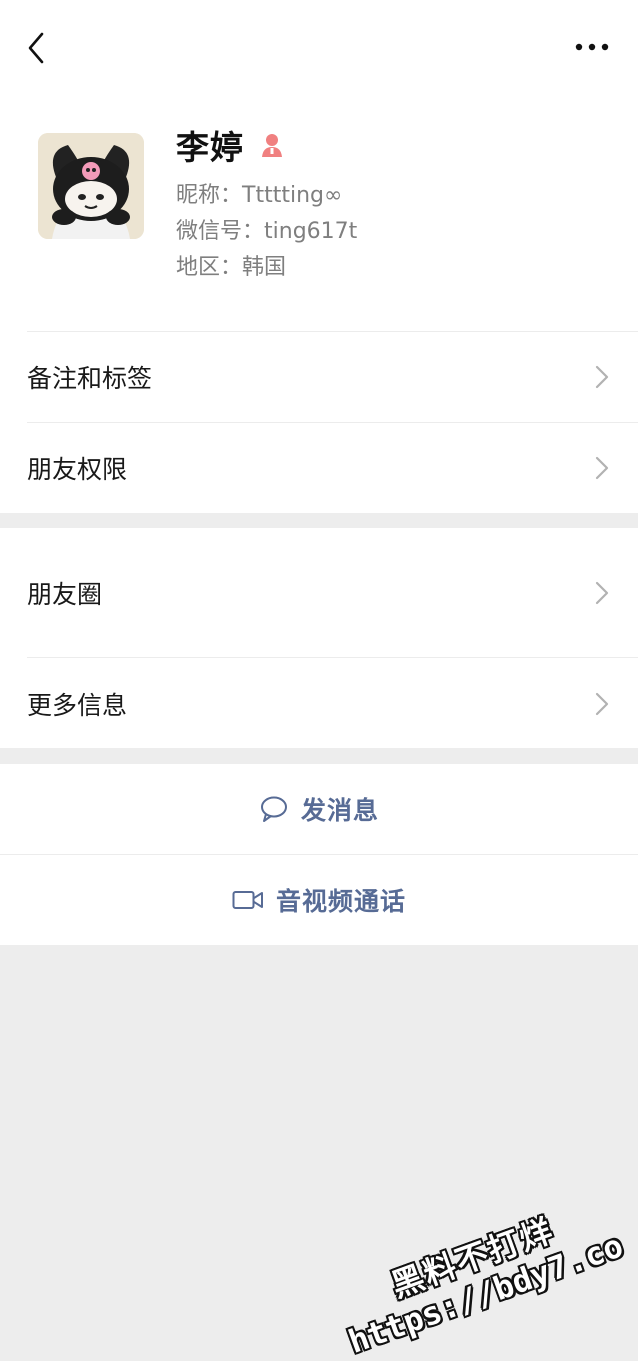  Describe the element at coordinates (319, 376) in the screenshot. I see `menu-item-remark-tags: 备注和标签` at that location.